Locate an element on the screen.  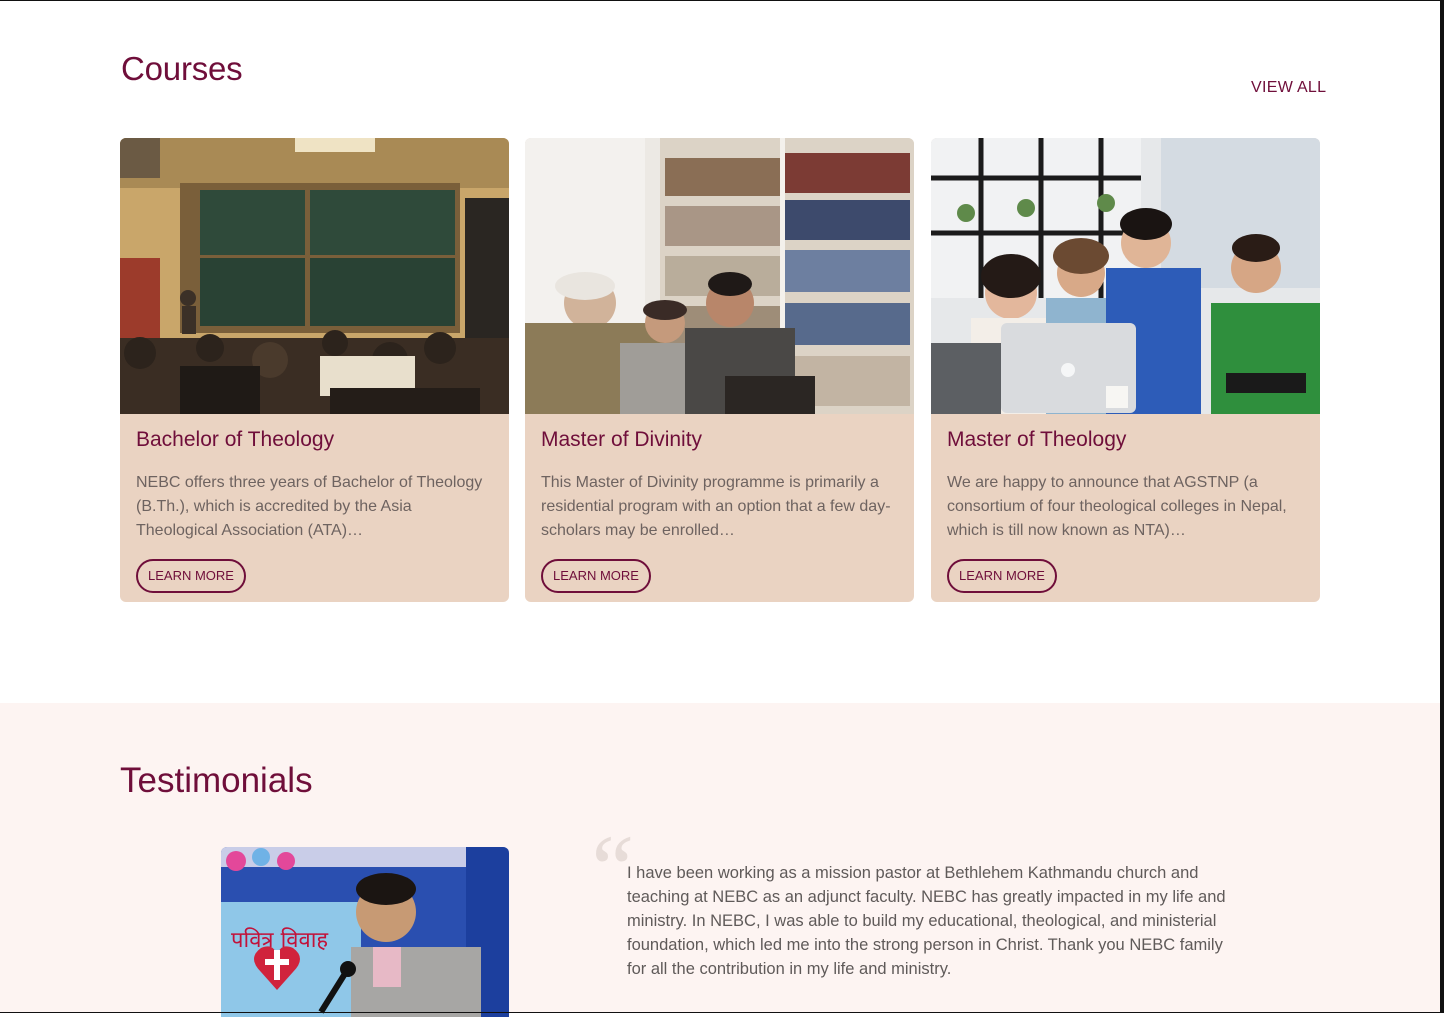
course-title: Master of Theology is located at coordinates (1037, 439).